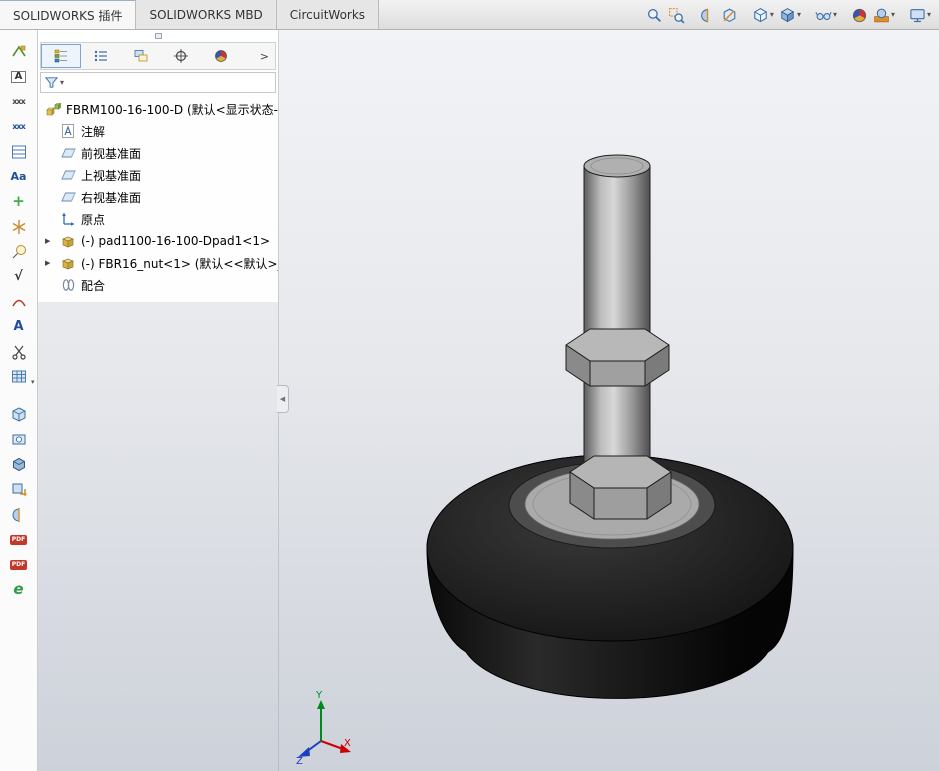 The image size is (939, 771). I want to click on view-orientation-icon, so click(760, 14).